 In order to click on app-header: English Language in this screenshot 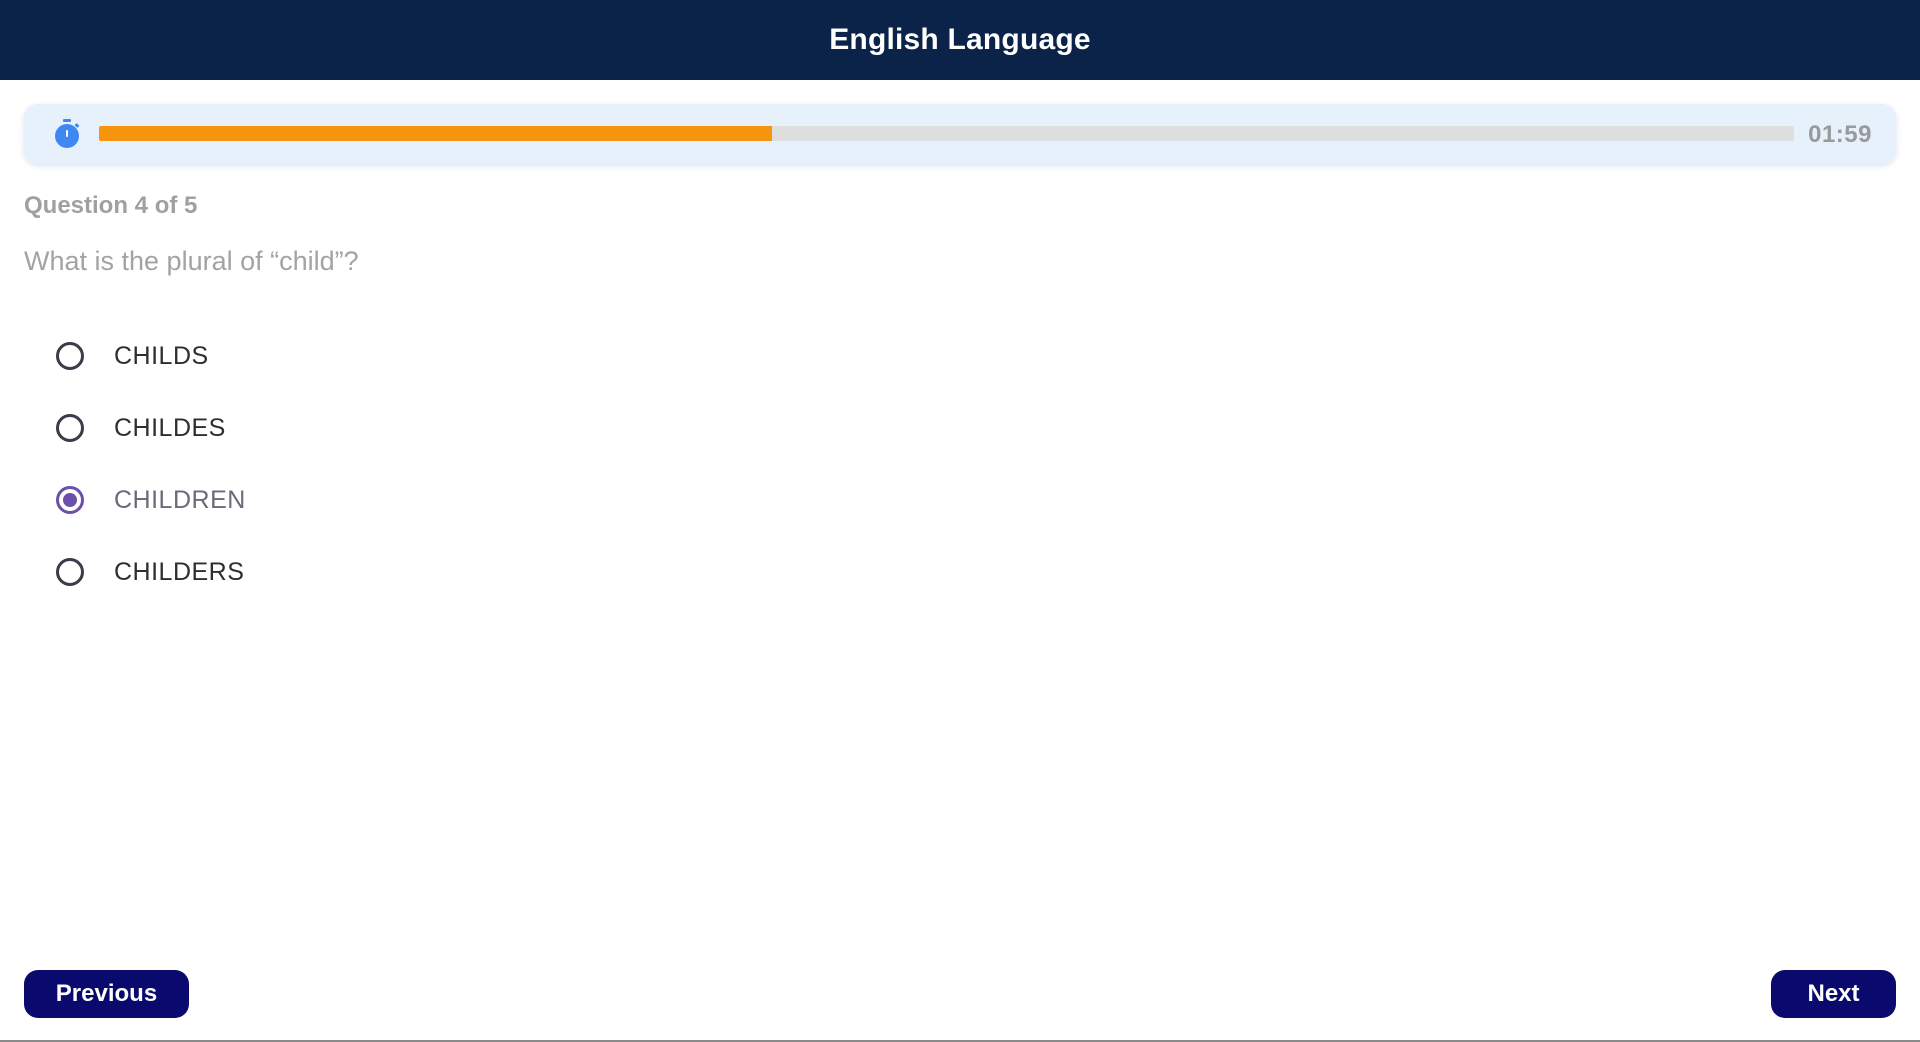, I will do `click(960, 40)`.